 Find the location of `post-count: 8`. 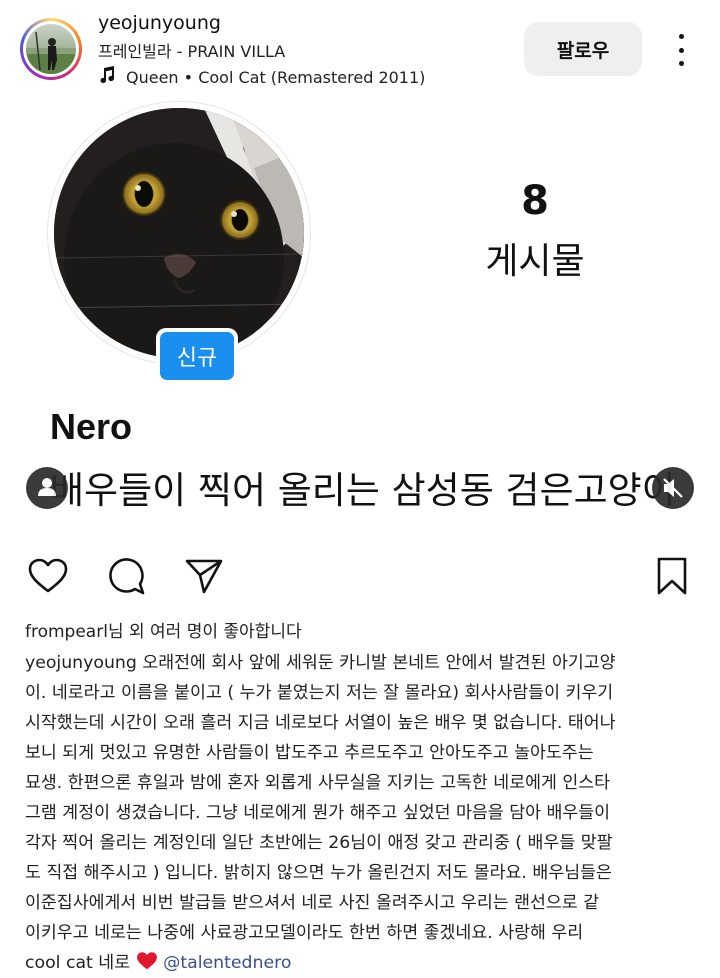

post-count: 8 is located at coordinates (535, 201).